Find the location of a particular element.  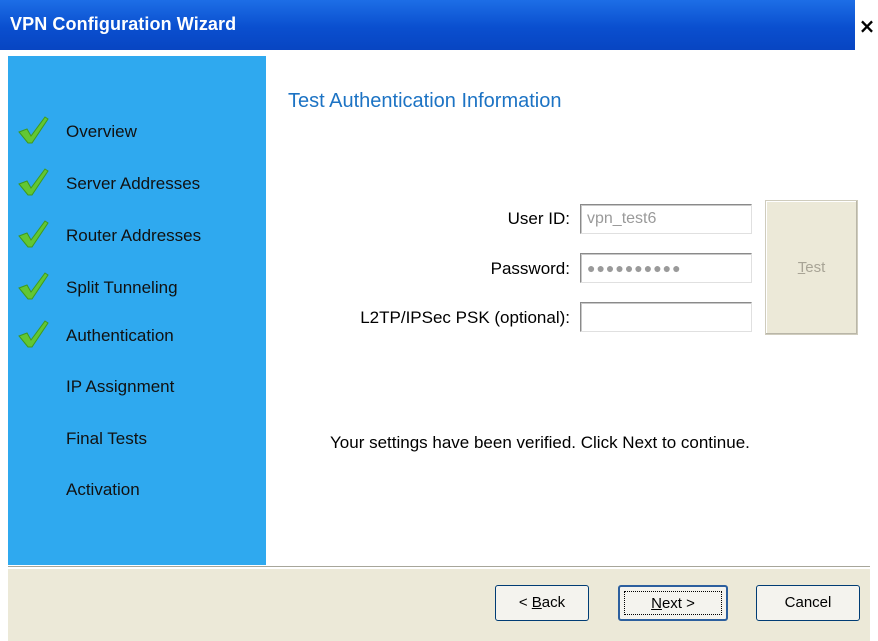

page-title: Test Authentication Information is located at coordinates (425, 101).